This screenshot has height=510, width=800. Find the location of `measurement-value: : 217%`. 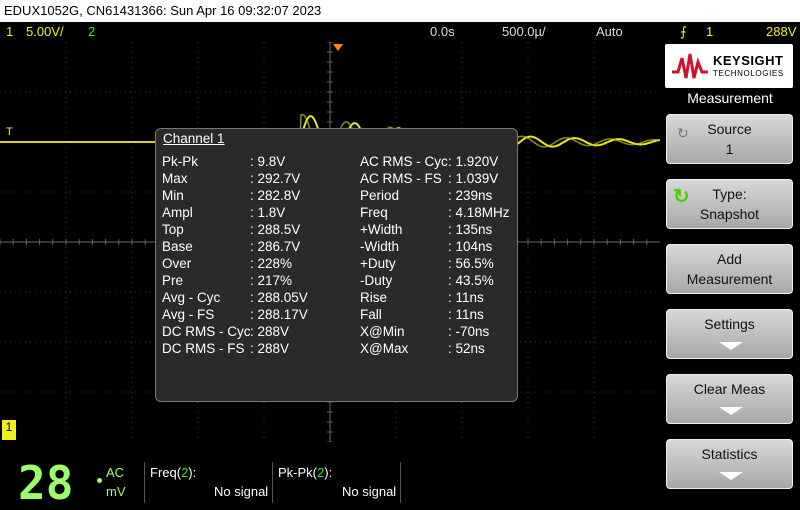

measurement-value: : 217% is located at coordinates (271, 280).